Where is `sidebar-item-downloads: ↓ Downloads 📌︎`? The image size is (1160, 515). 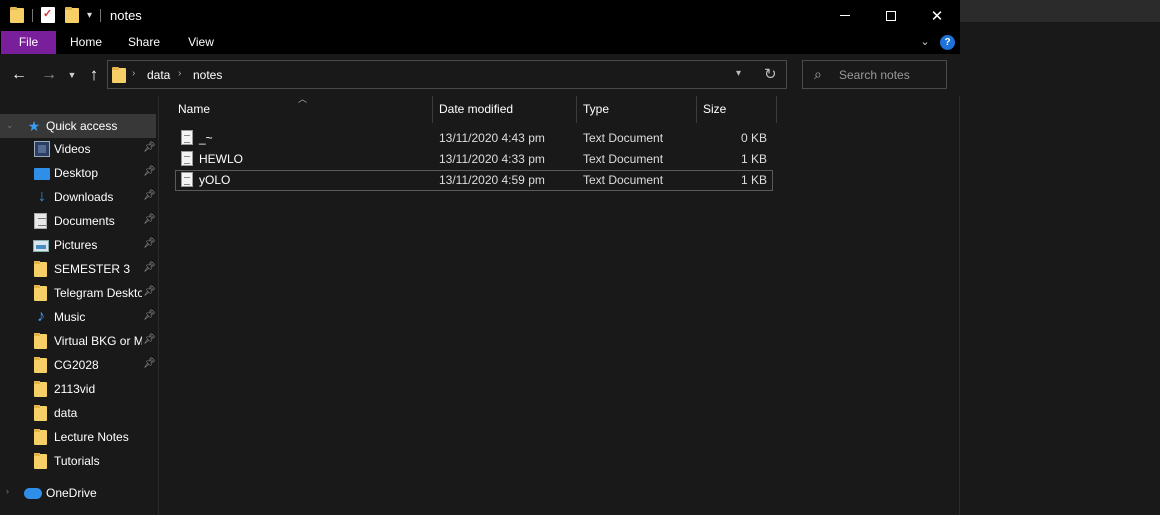 sidebar-item-downloads: ↓ Downloads 📌︎ is located at coordinates (79, 197).